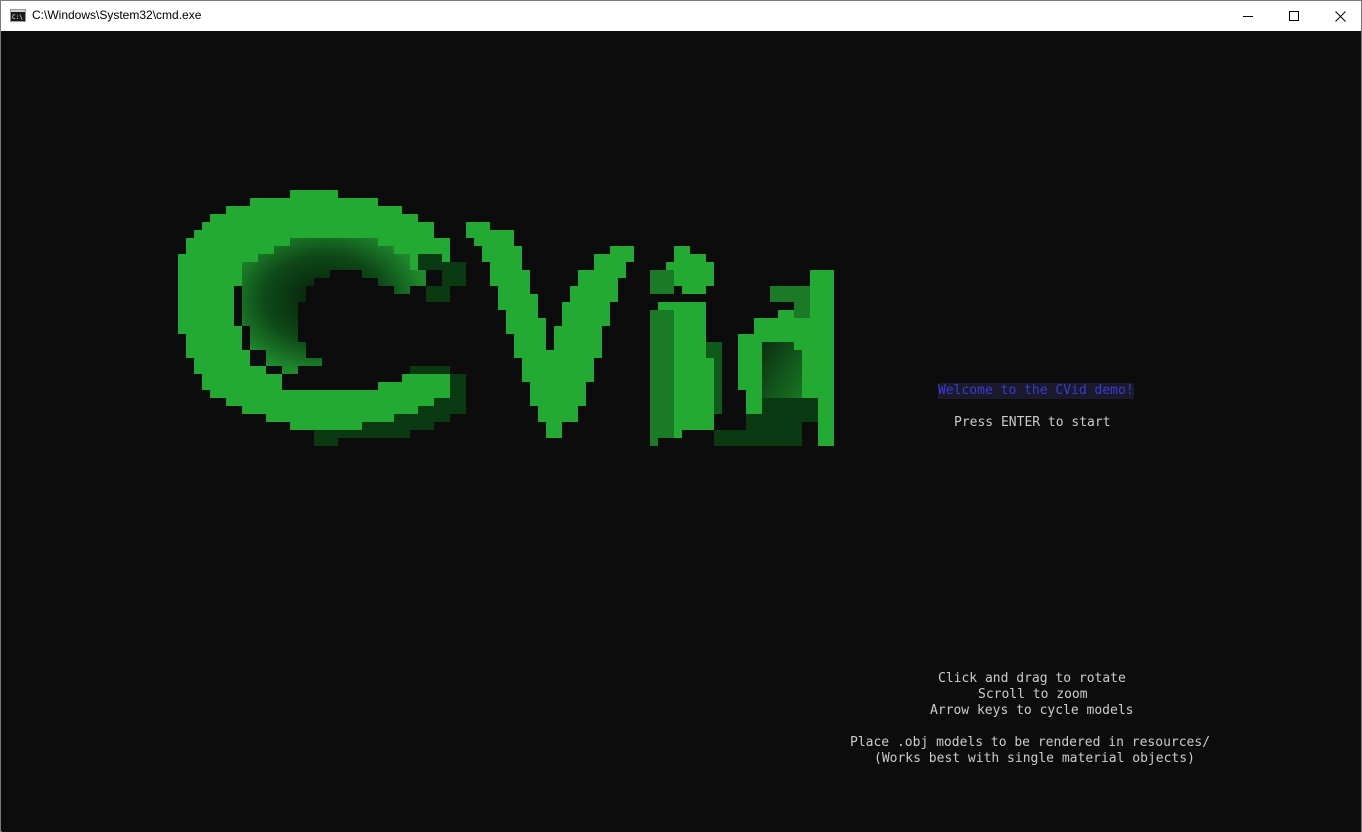 Image resolution: width=1362 pixels, height=832 pixels. I want to click on hint-rotate: Click and drag to rotate, so click(1032, 678).